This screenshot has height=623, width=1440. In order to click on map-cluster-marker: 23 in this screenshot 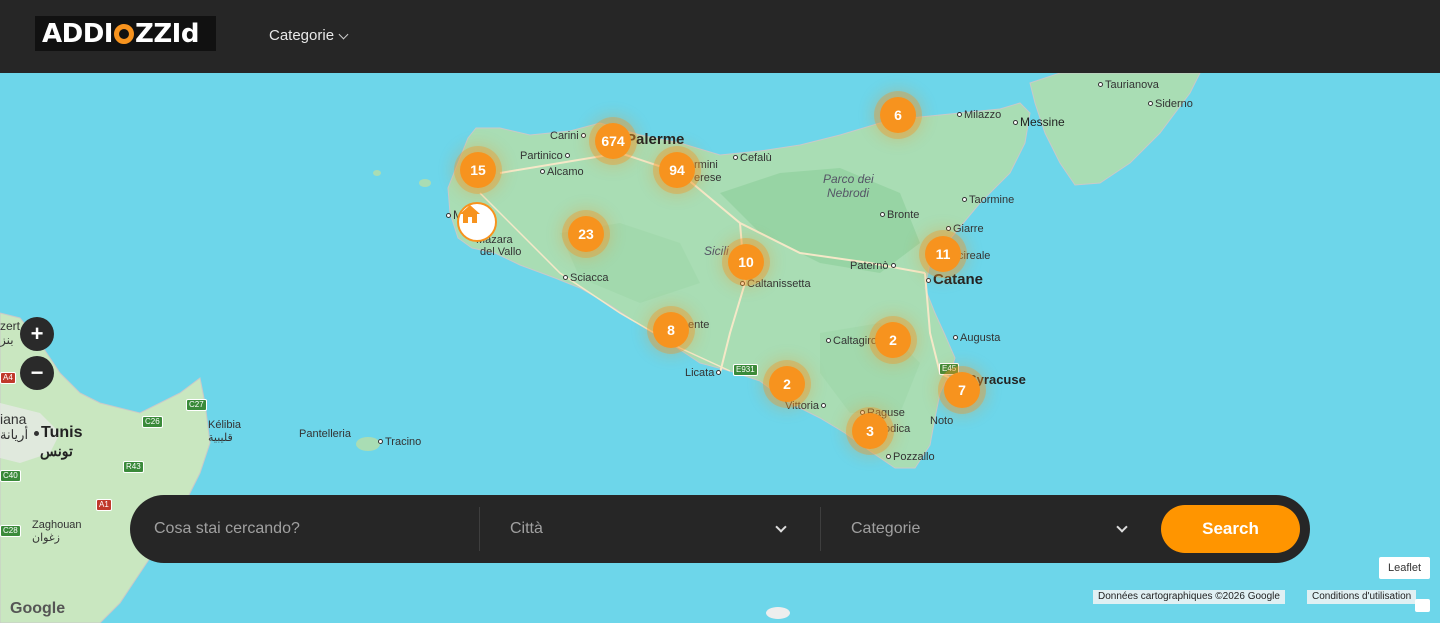, I will do `click(586, 234)`.